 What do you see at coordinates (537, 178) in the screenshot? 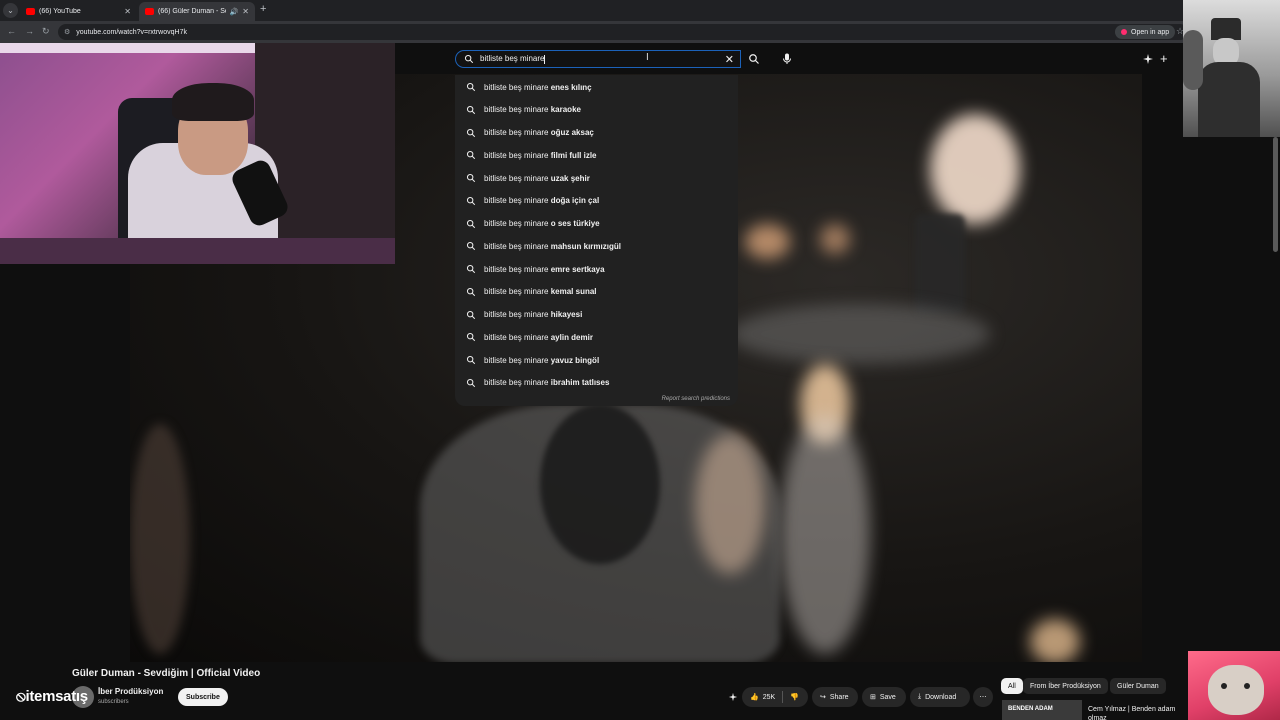
I see `suggestion-text: bitliste beş minare uzak şehir` at bounding box center [537, 178].